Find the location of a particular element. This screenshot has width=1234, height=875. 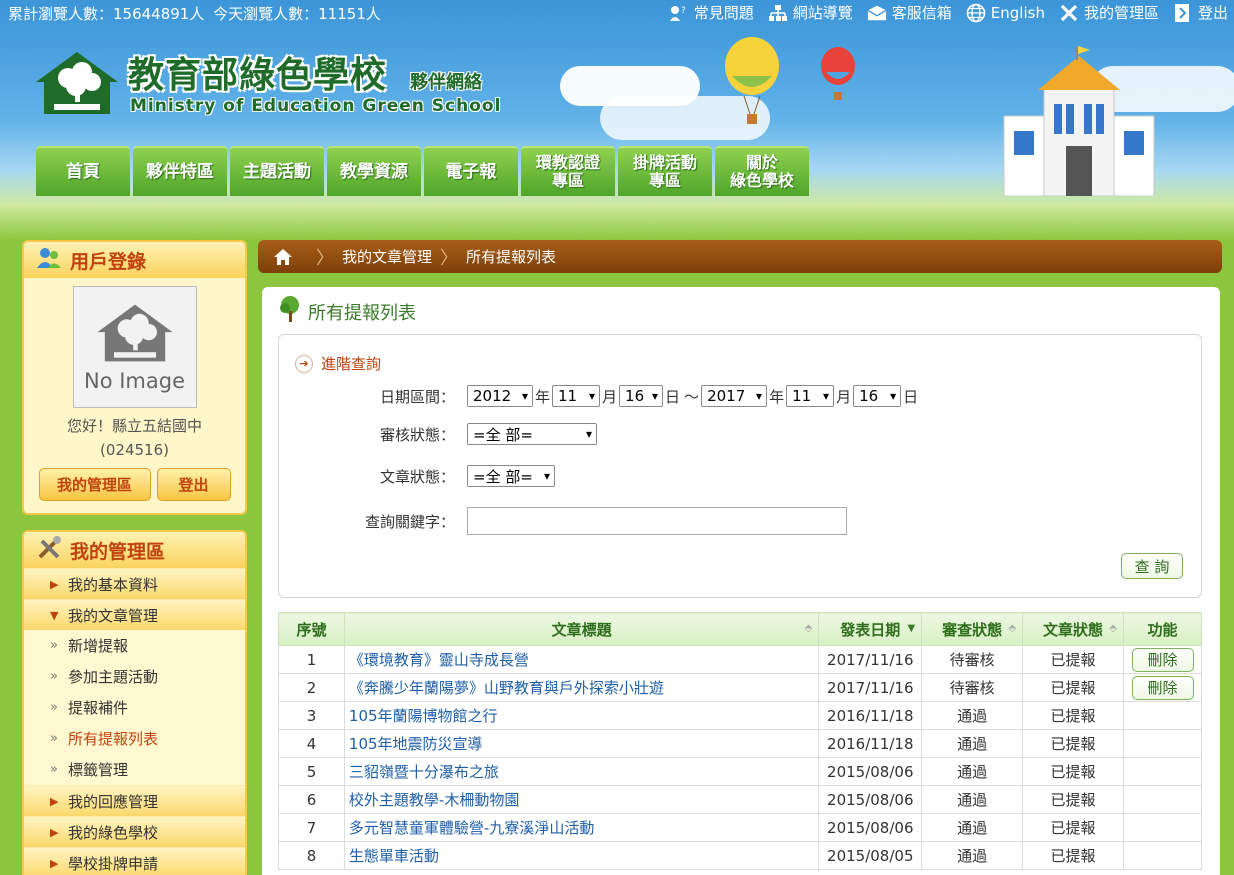

col-header-status-text: 文章狀態 is located at coordinates (1073, 629).